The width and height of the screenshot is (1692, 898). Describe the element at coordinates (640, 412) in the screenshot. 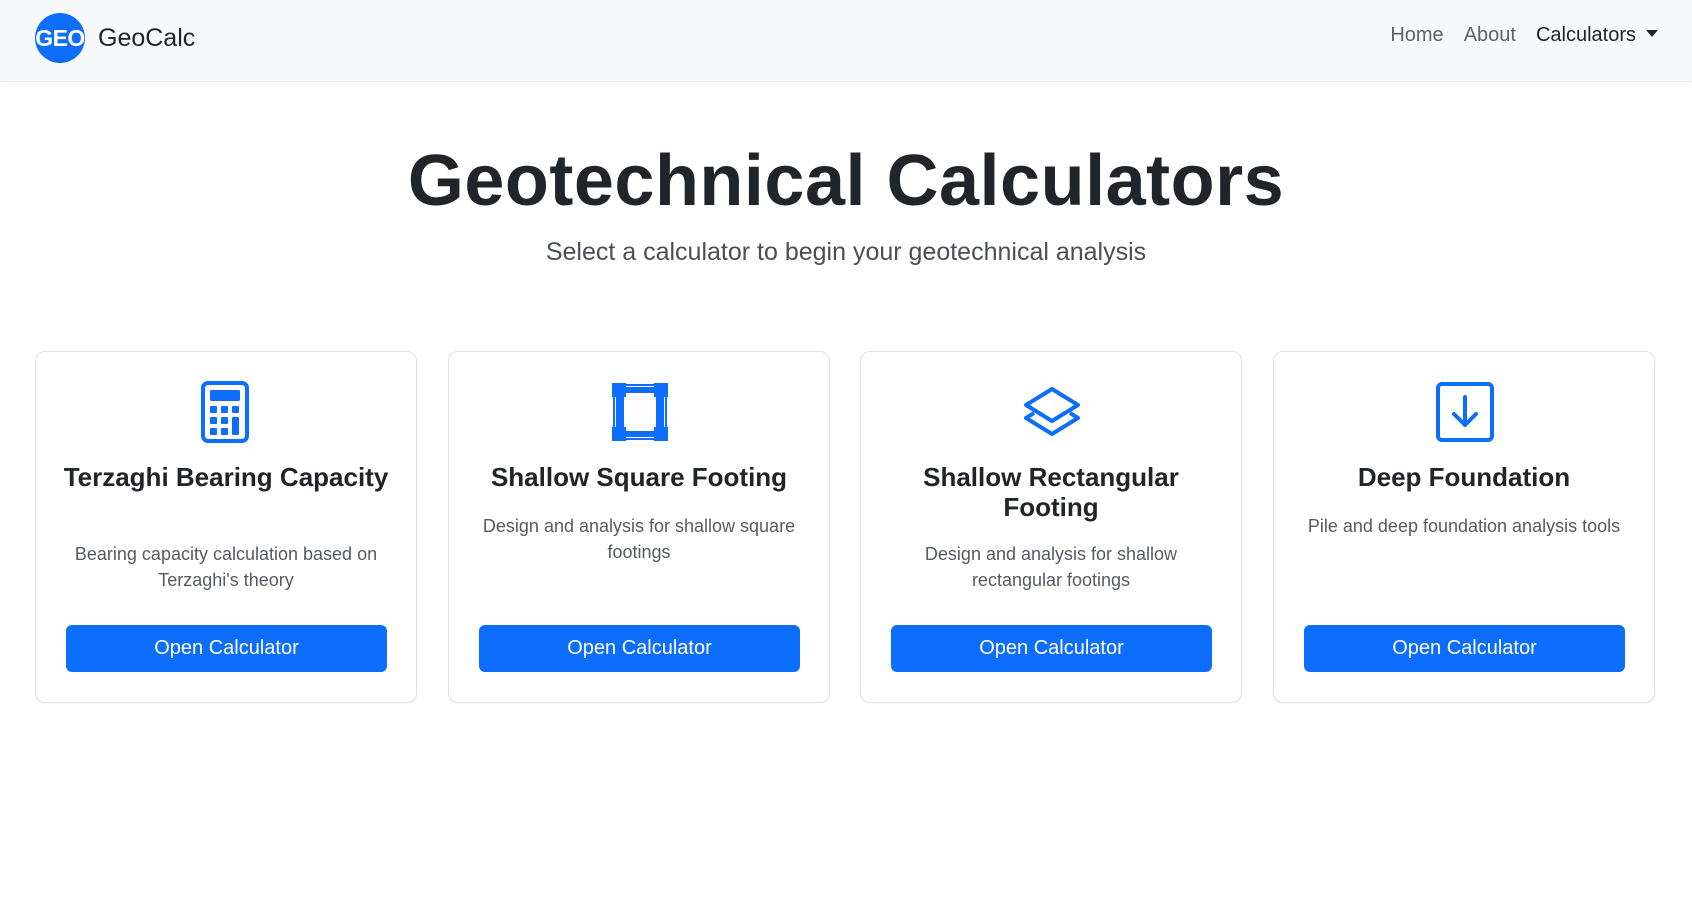

I see `bounding-box-icon` at that location.